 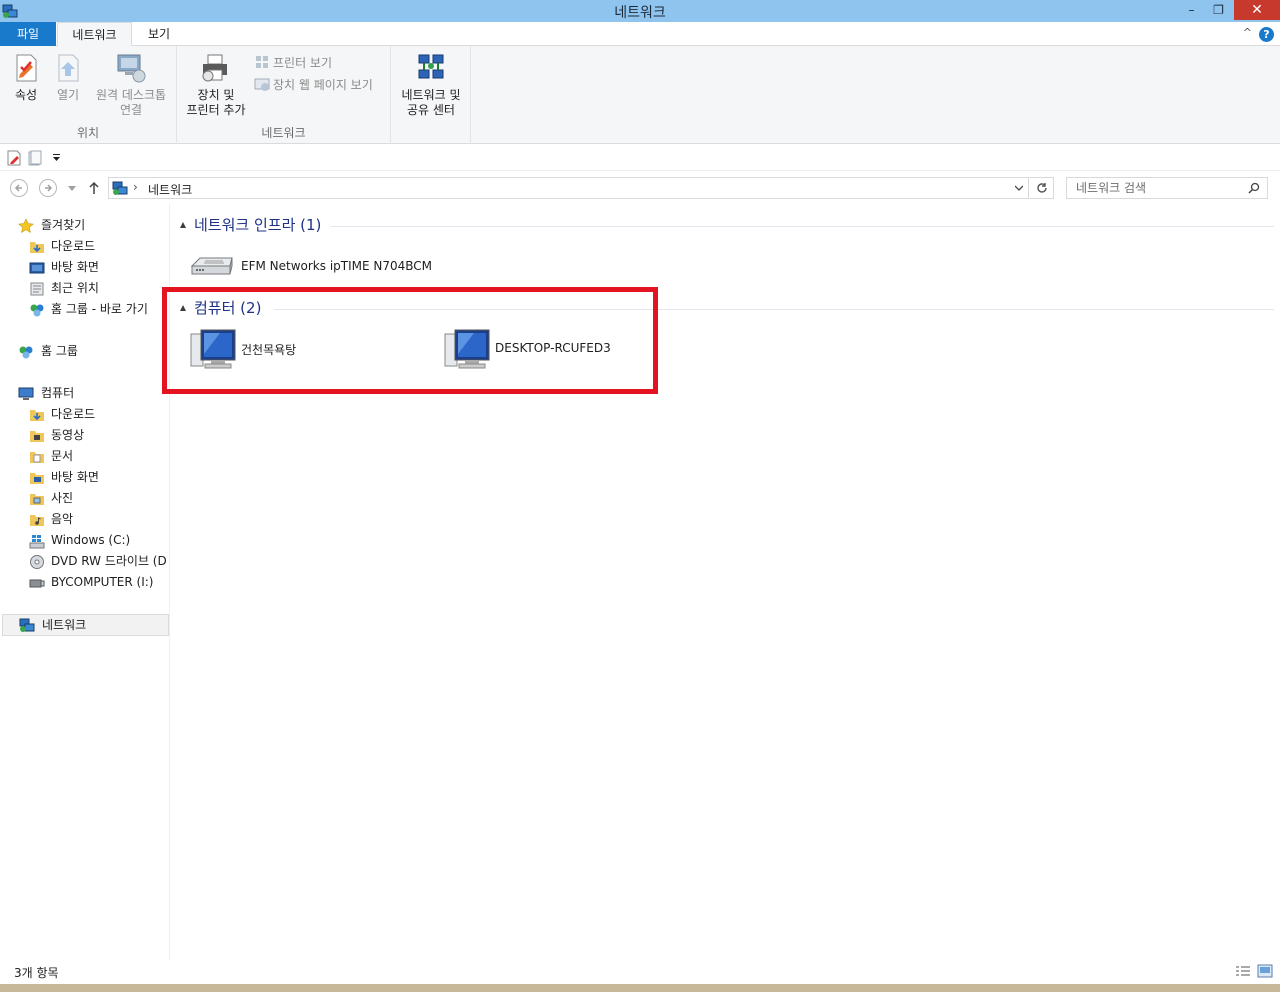 I want to click on nav-computer-dvd-drive-label: DVD RW 드라이브 (D, so click(x=109, y=561).